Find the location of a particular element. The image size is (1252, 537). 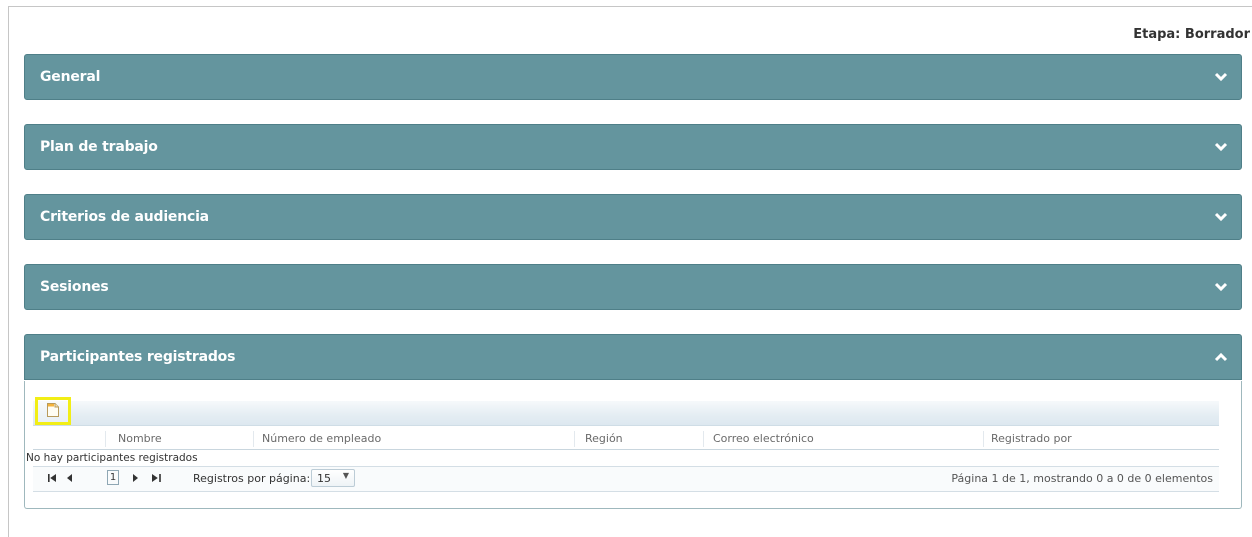

new-record-icon is located at coordinates (53, 411).